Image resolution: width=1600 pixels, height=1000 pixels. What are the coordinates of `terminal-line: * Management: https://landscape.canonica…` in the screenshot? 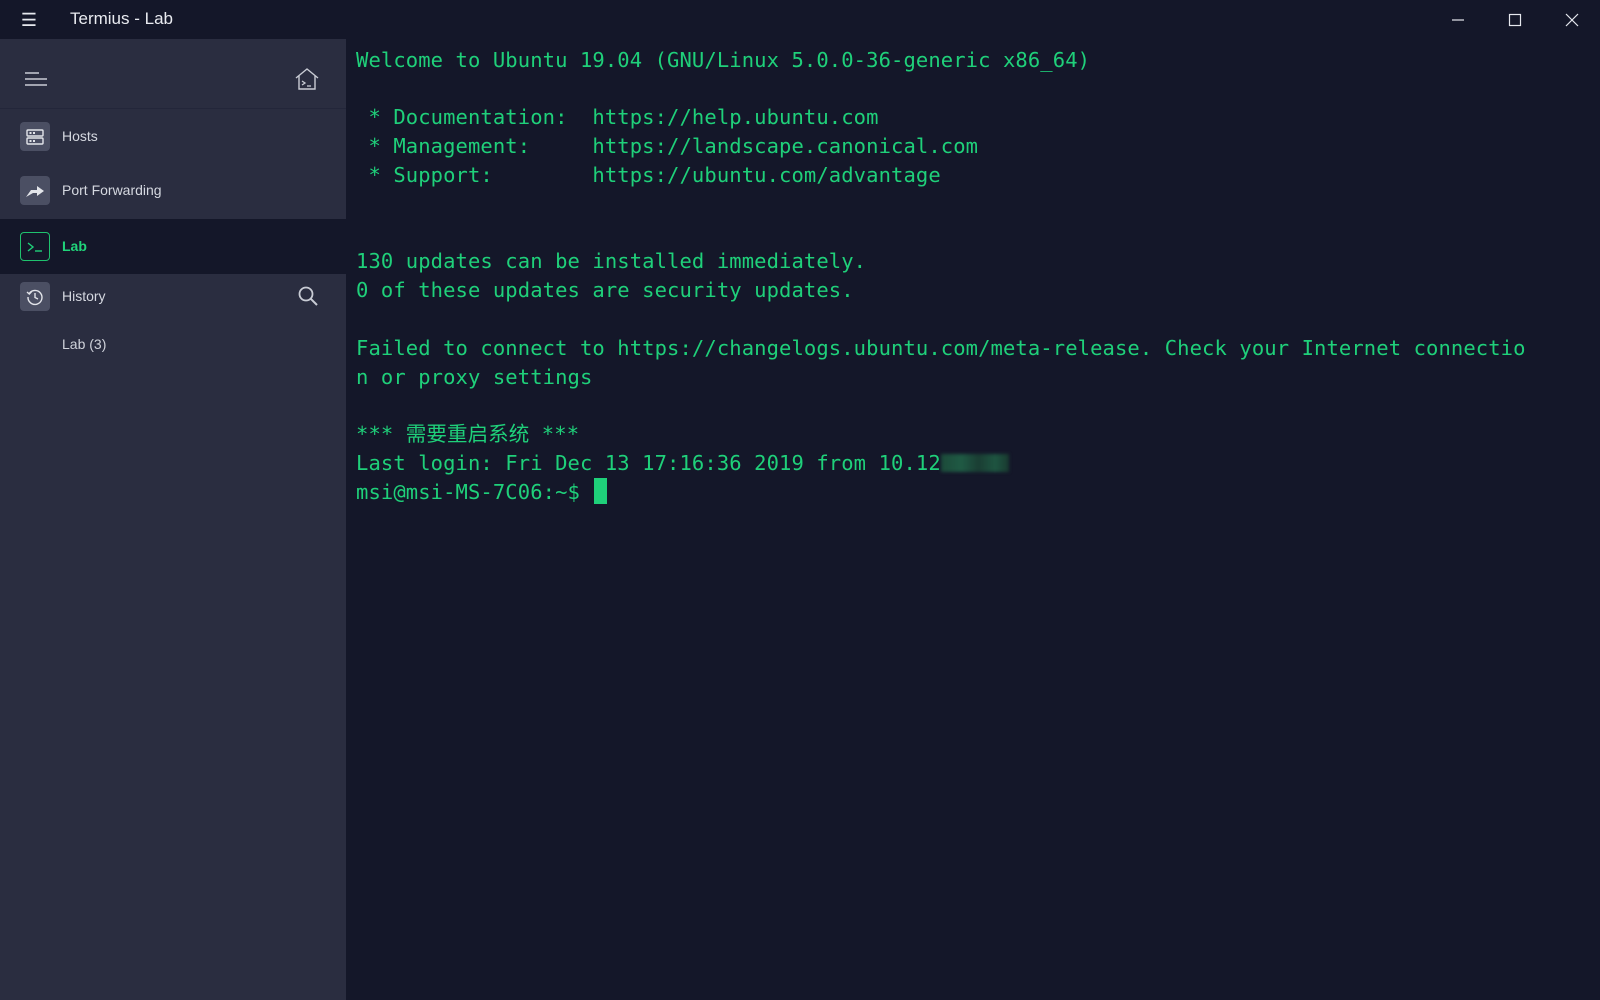 It's located at (667, 146).